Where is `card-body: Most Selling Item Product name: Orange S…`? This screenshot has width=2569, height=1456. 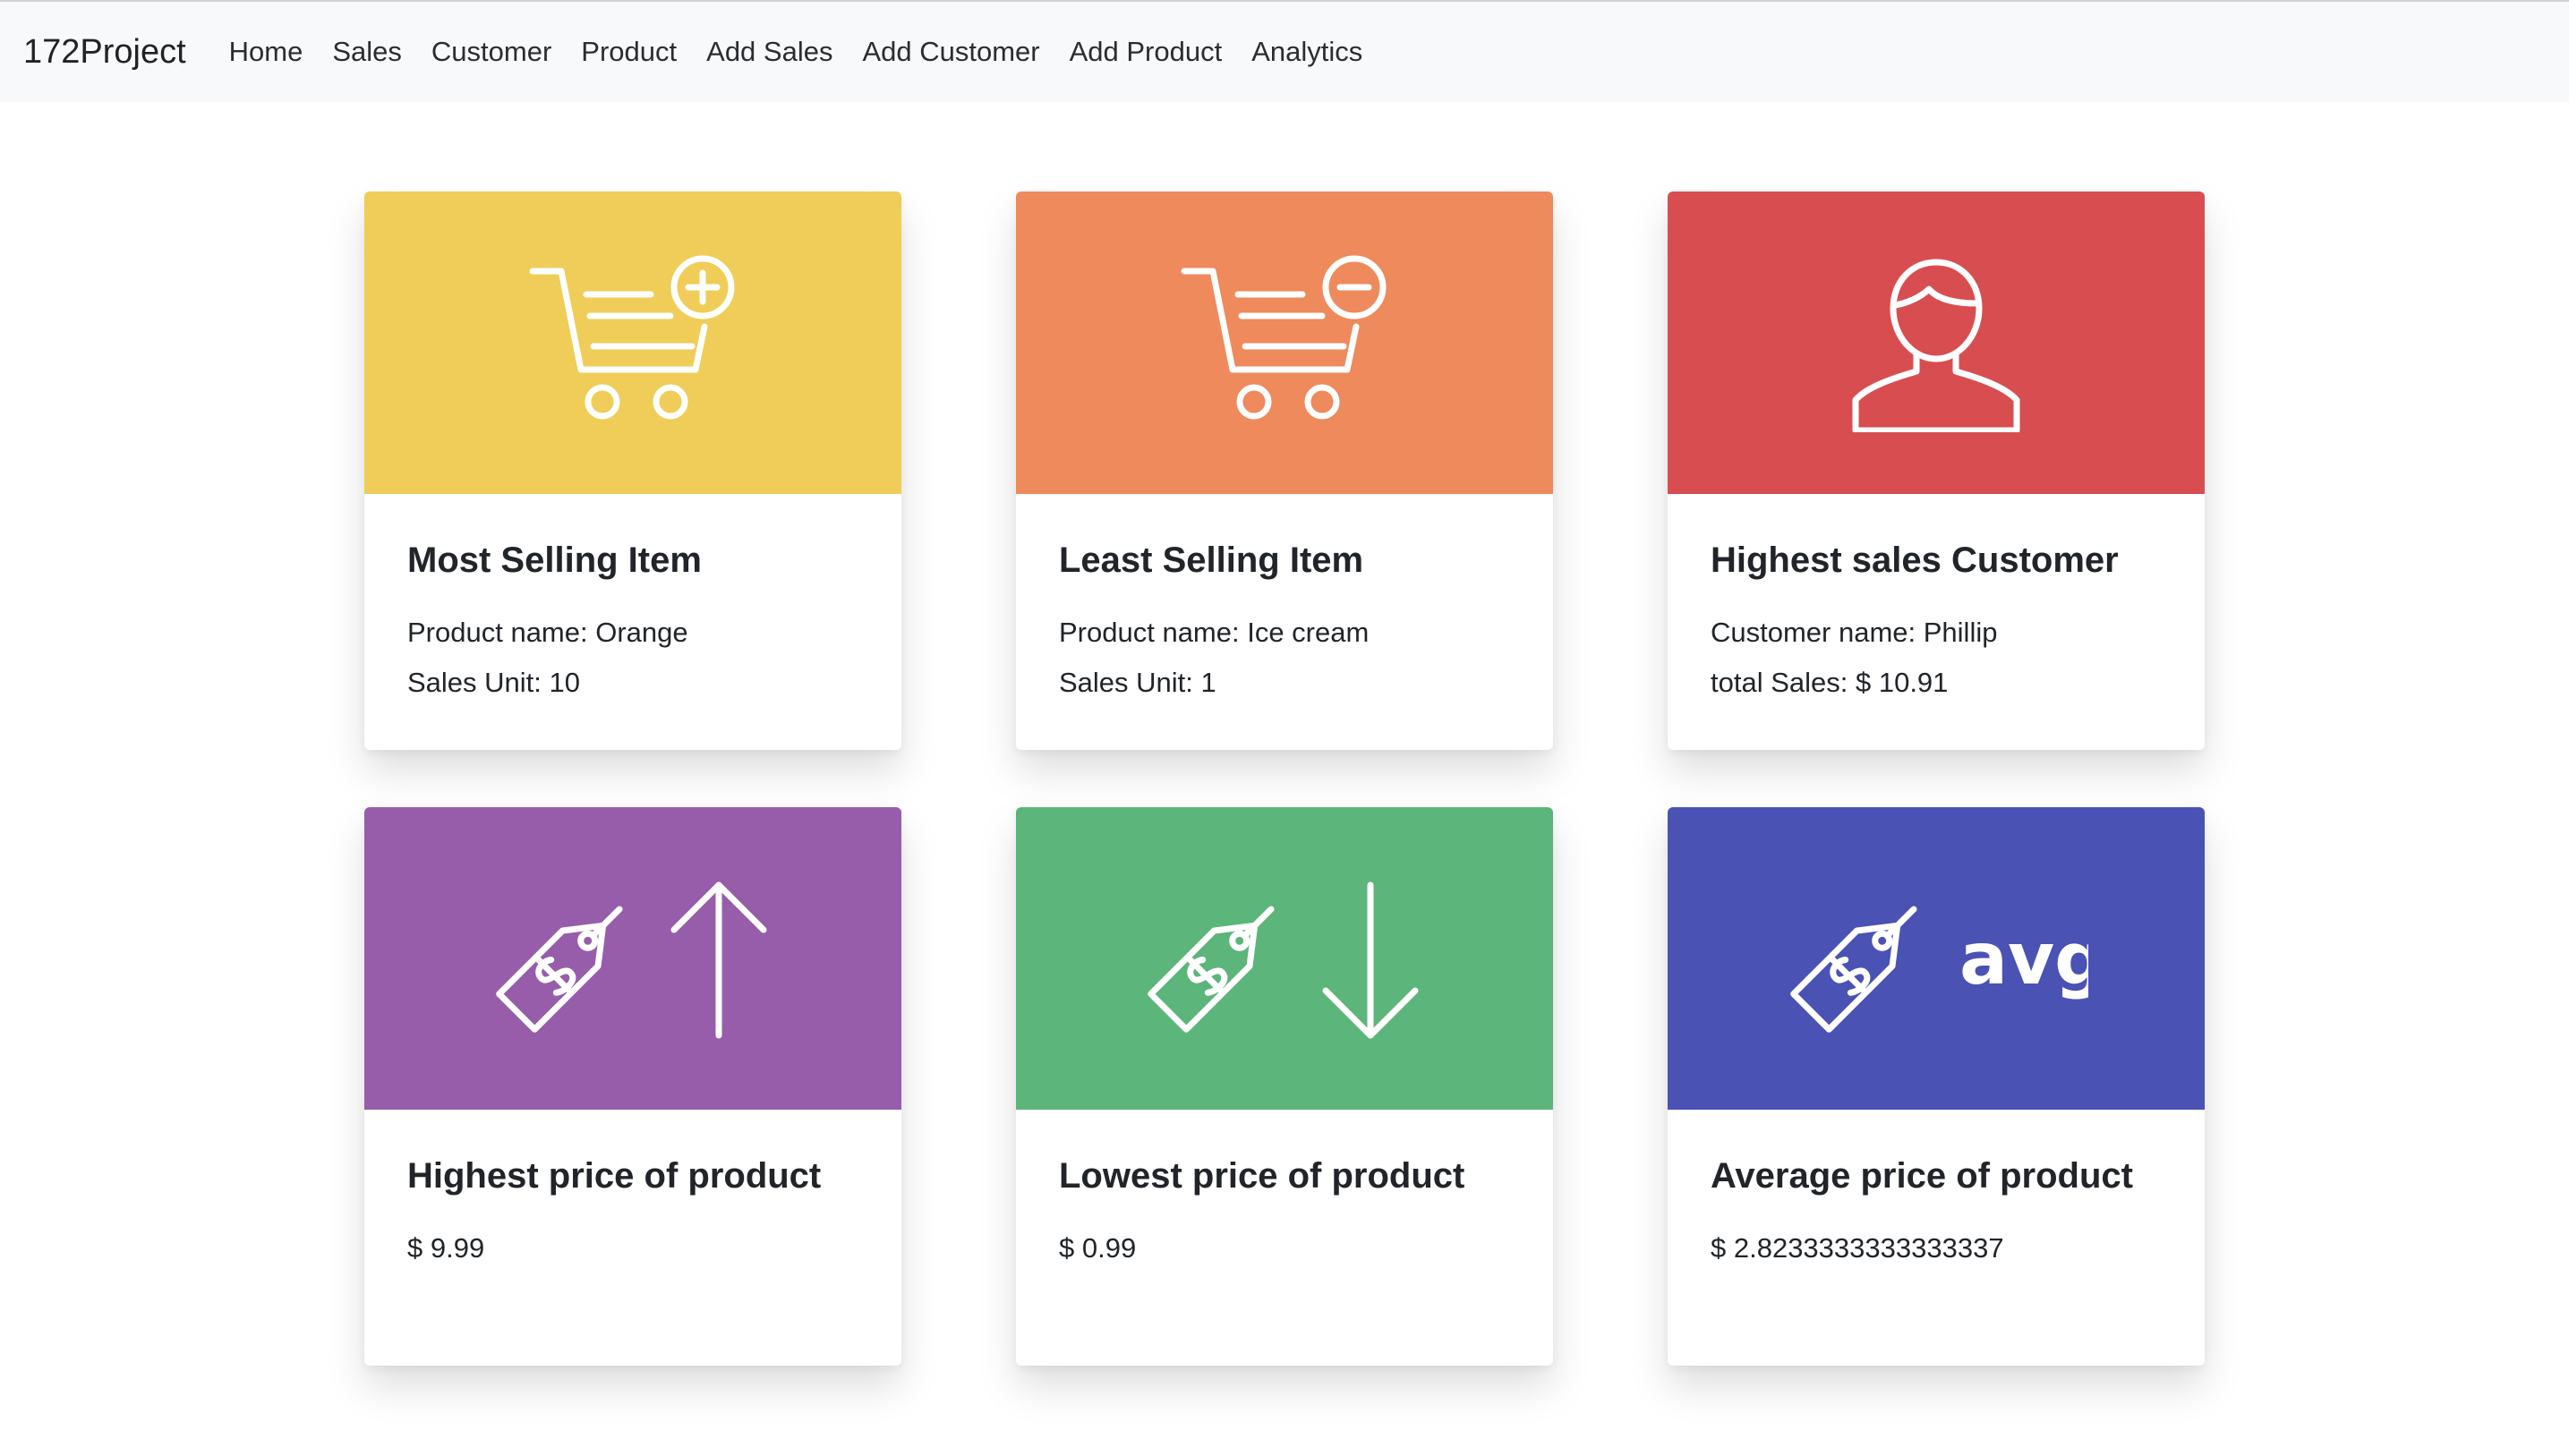 card-body: Most Selling Item Product name: Orange S… is located at coordinates (633, 601).